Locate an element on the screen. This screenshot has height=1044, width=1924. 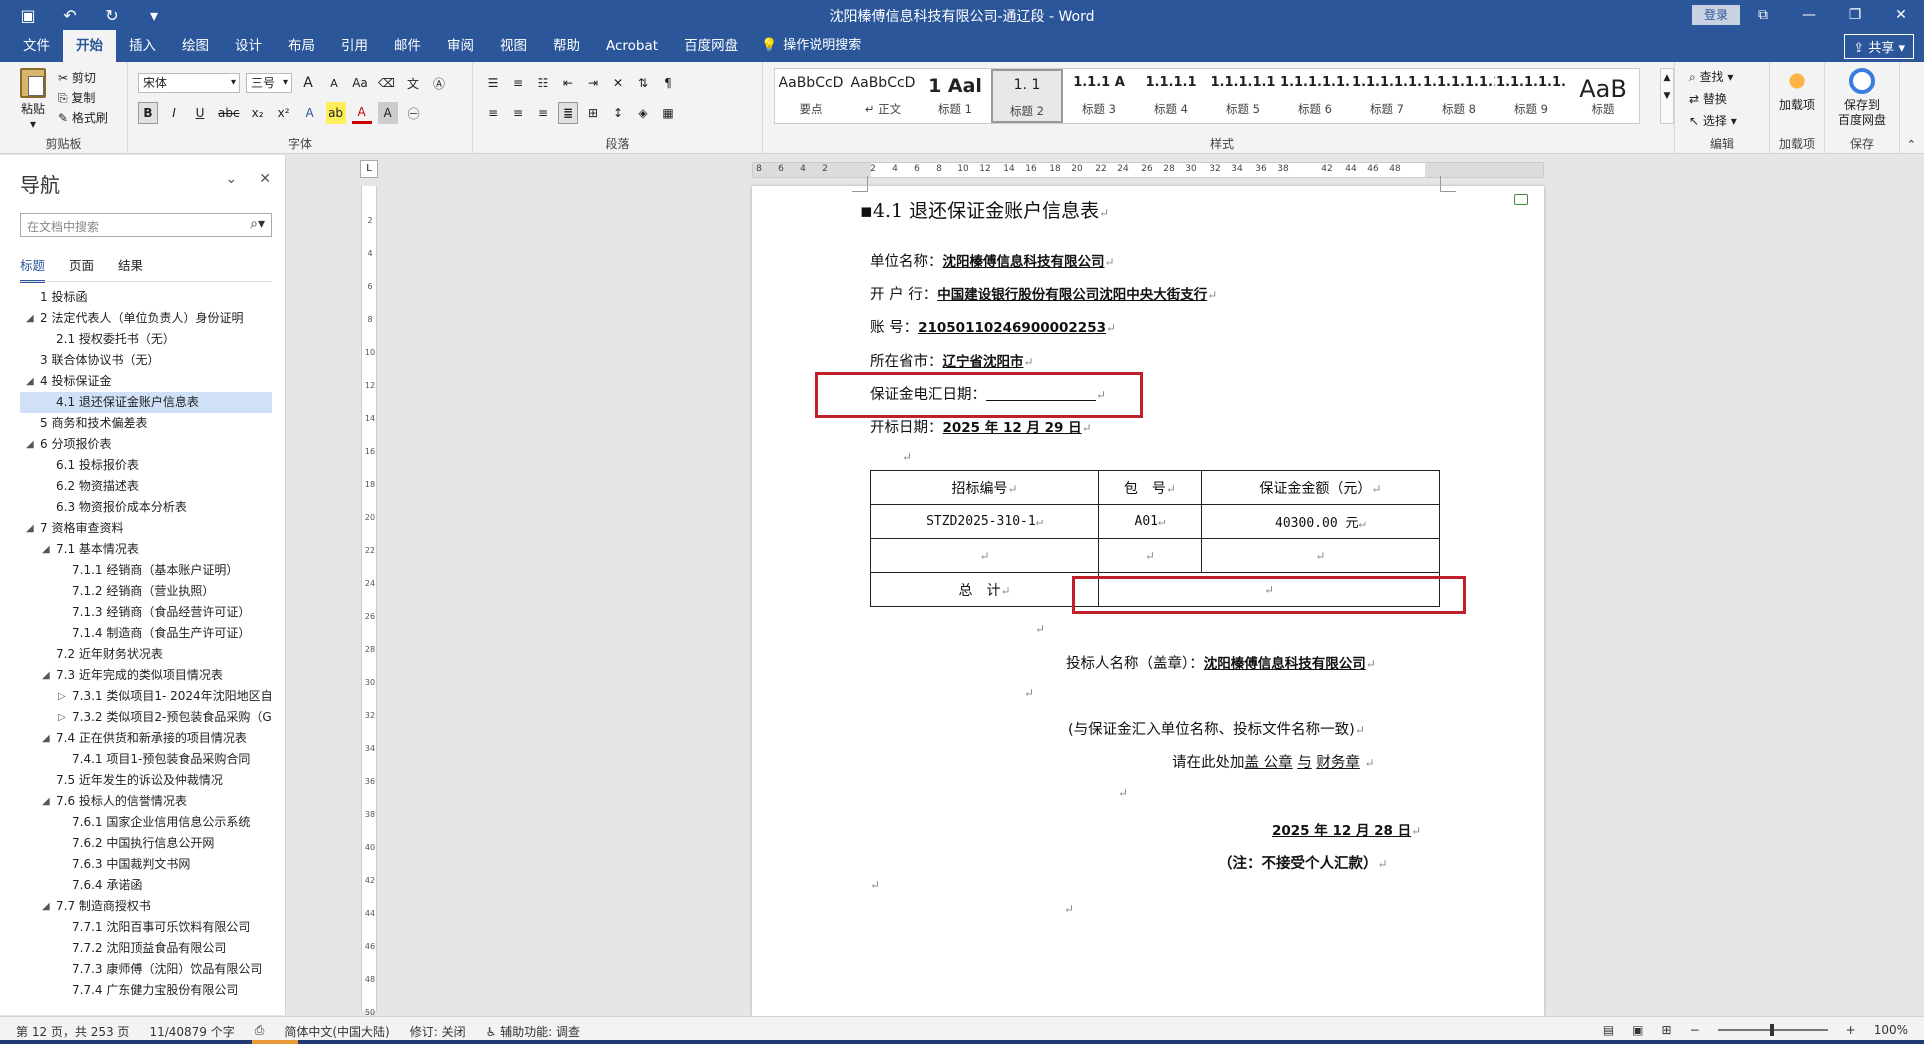
distributed-icon: ⊞ is located at coordinates (593, 113).